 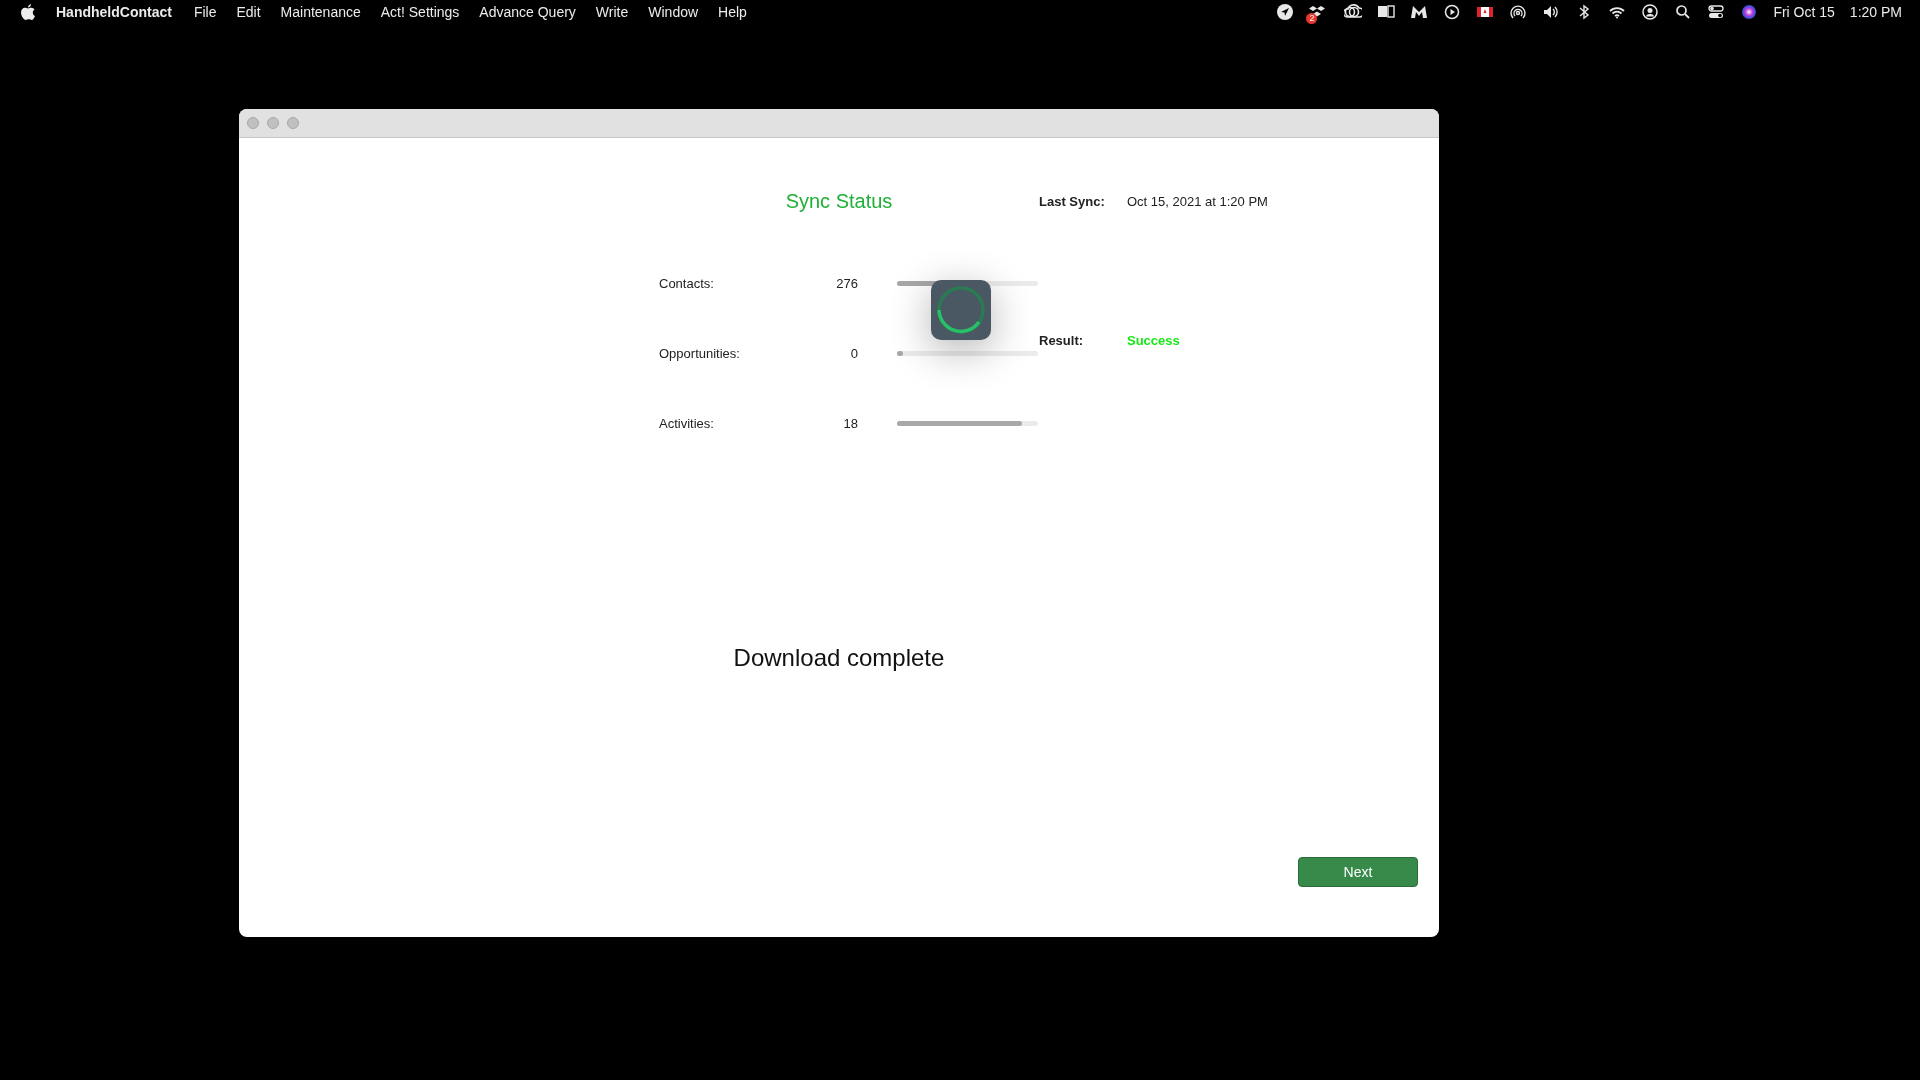 What do you see at coordinates (839, 658) in the screenshot?
I see `status-message: Download complete` at bounding box center [839, 658].